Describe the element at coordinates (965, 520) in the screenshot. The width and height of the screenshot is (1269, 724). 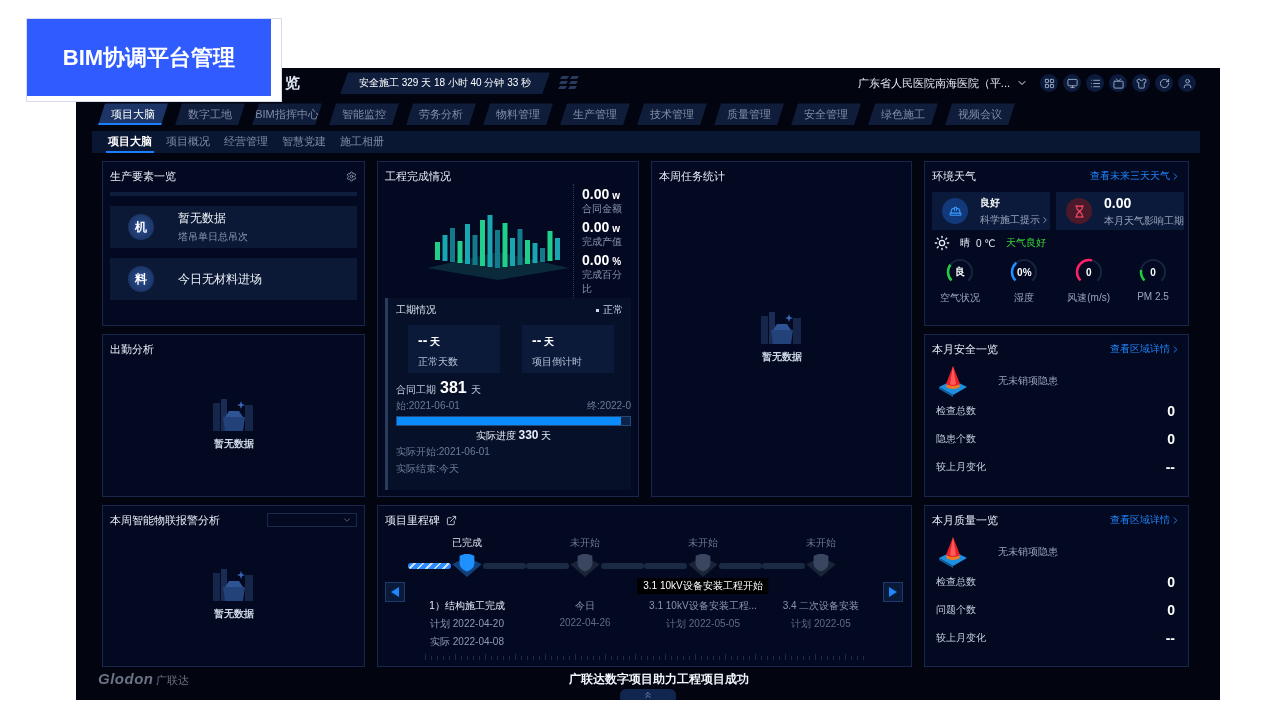
I see `panel-title: 本月质量一览` at that location.